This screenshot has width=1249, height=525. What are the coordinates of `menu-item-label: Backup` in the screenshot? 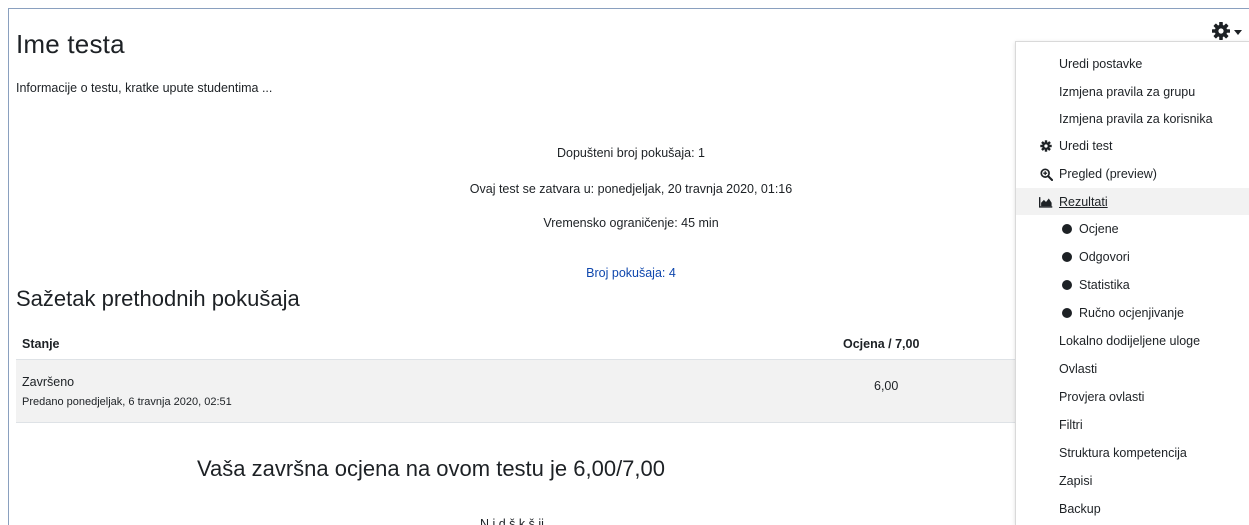 It's located at (1080, 508).